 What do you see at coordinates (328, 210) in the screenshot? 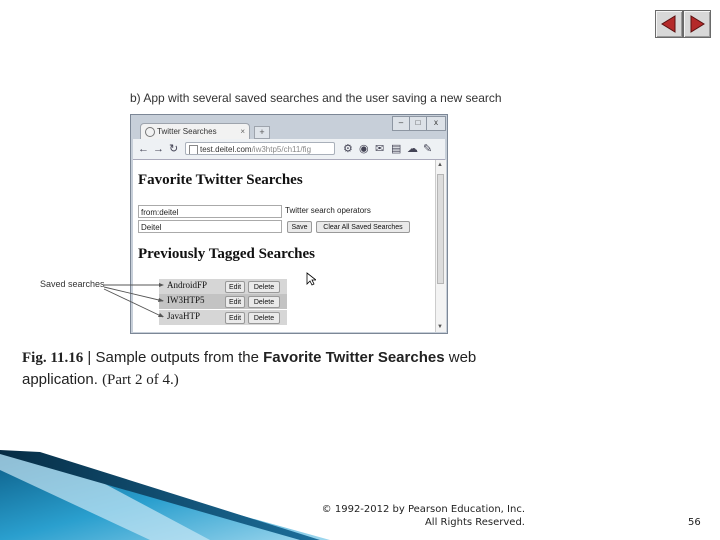
I see `operators-link: Twitter search operators` at bounding box center [328, 210].